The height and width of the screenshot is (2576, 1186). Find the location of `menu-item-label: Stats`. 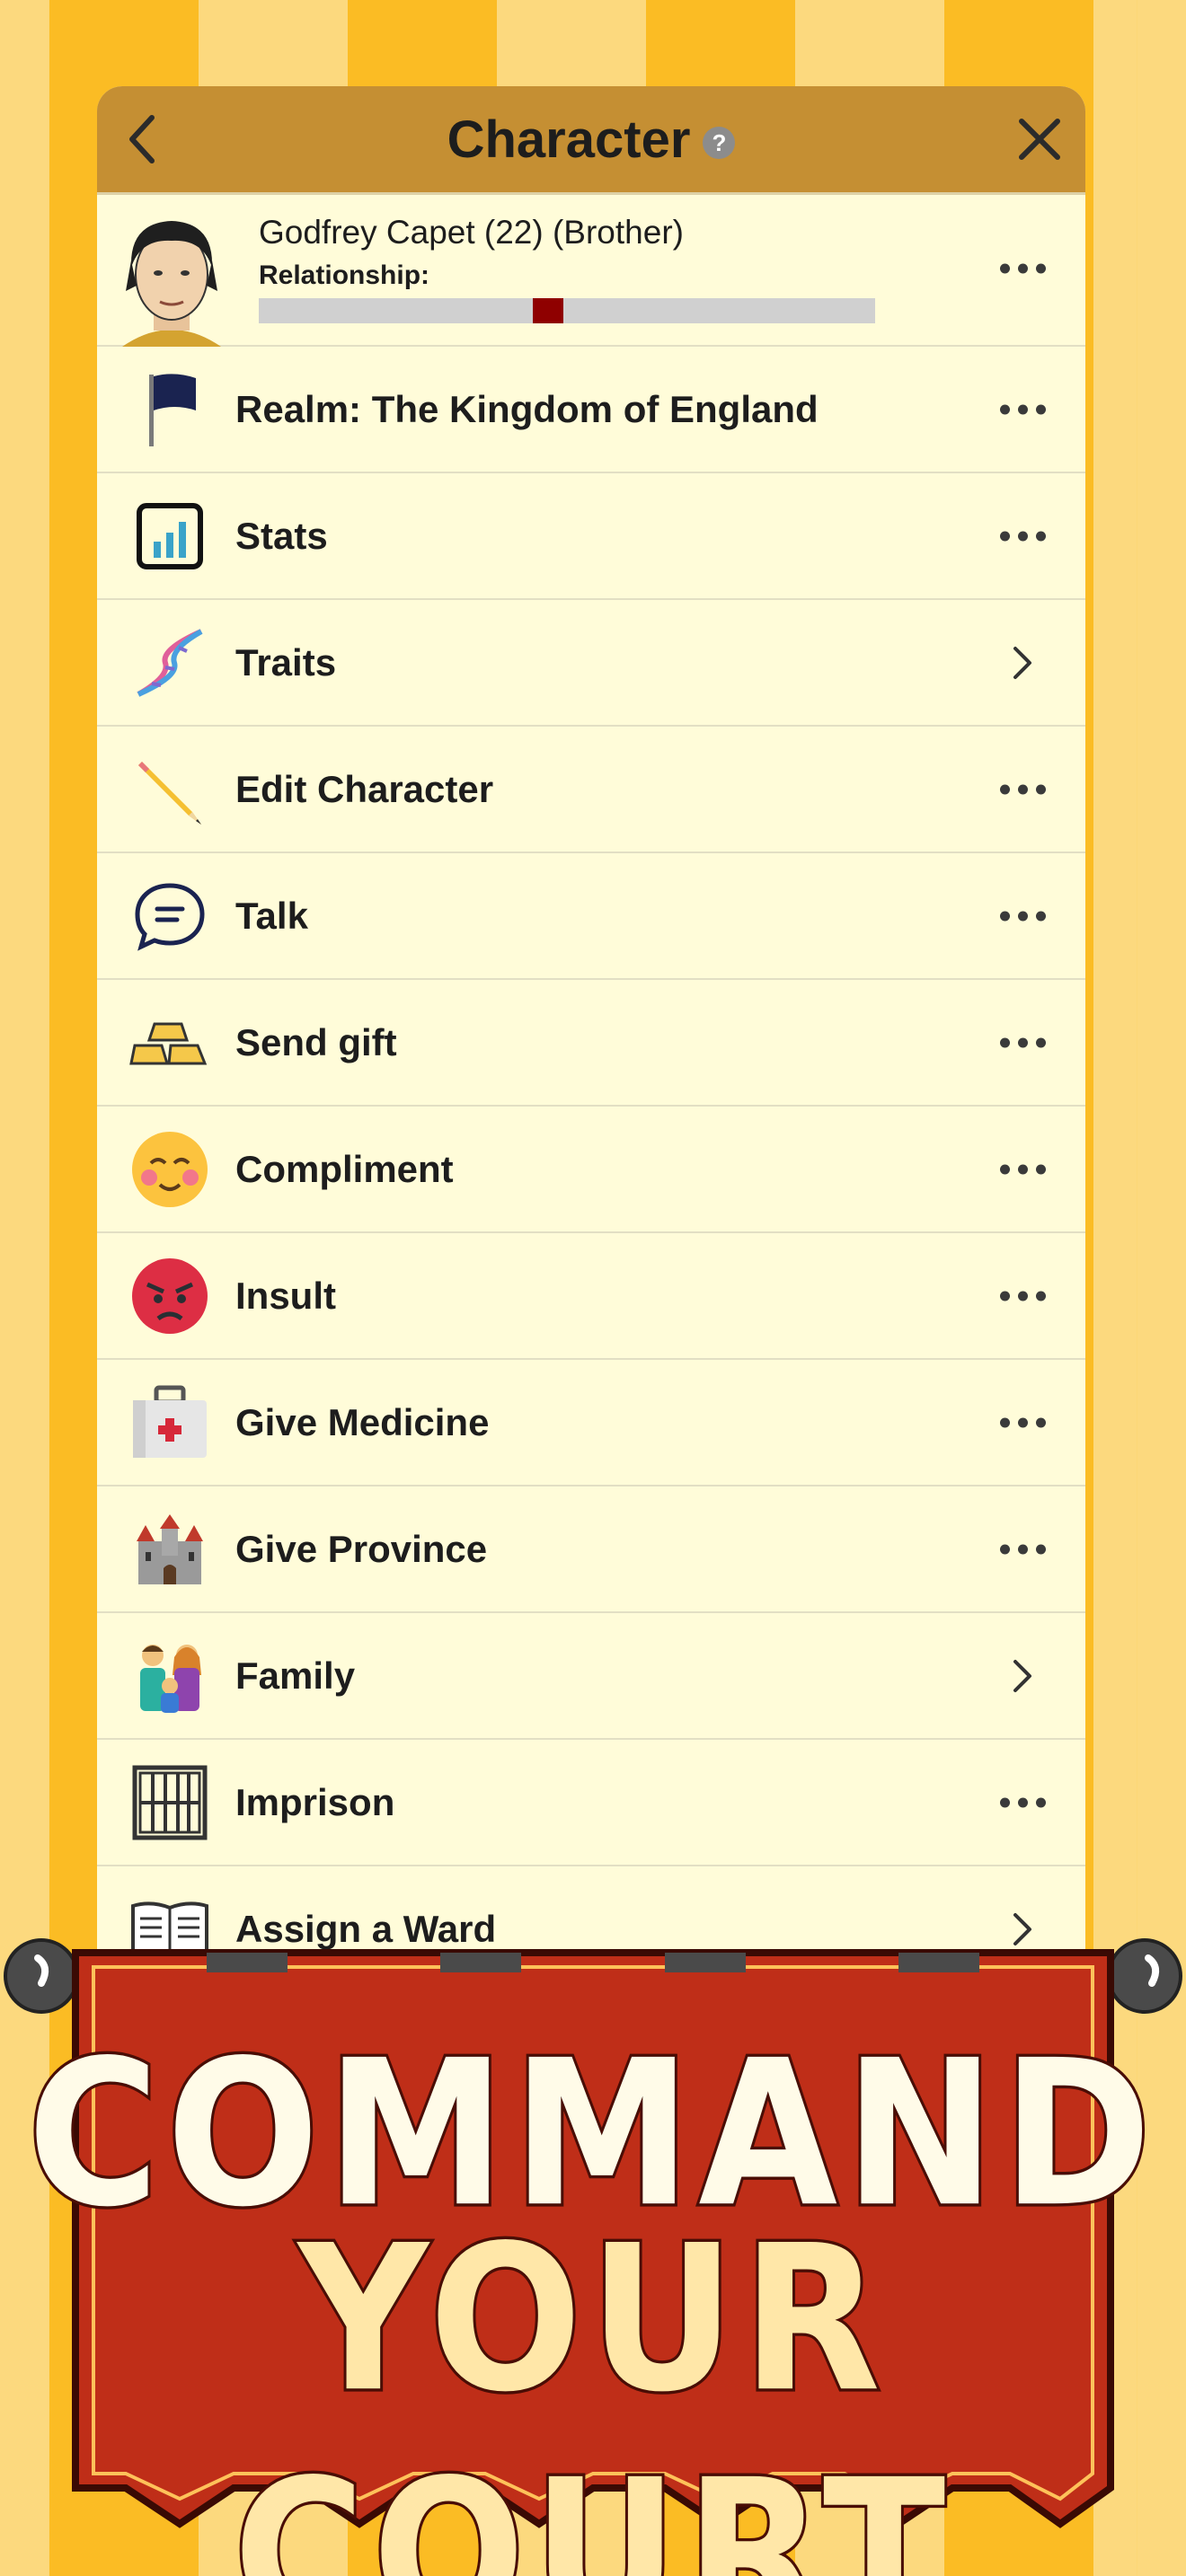

menu-item-label: Stats is located at coordinates (281, 535).